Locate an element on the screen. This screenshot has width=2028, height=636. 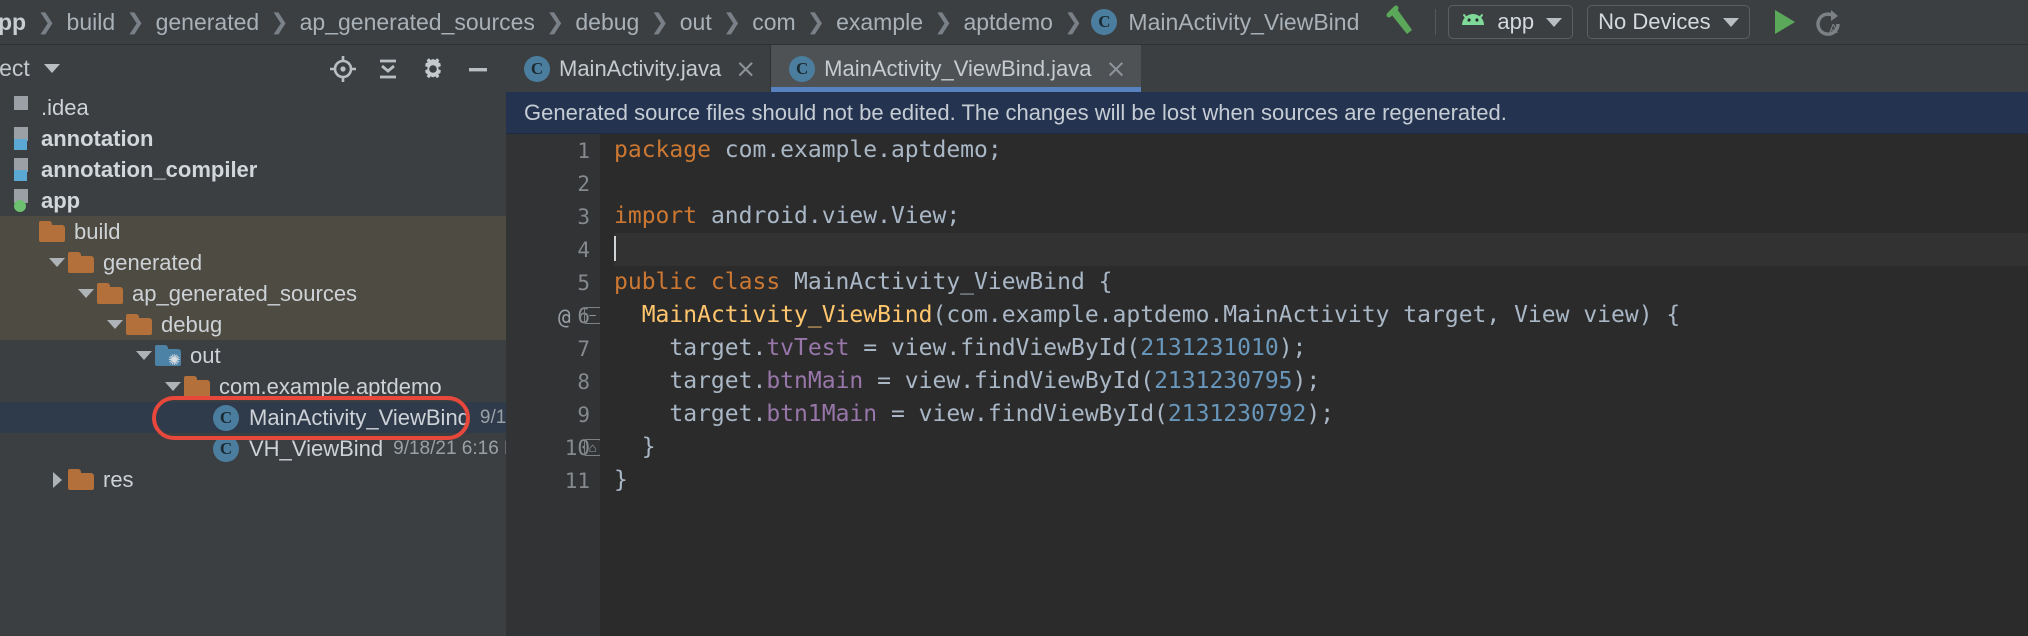
code-token: = view.findViewById( is located at coordinates (995, 348).